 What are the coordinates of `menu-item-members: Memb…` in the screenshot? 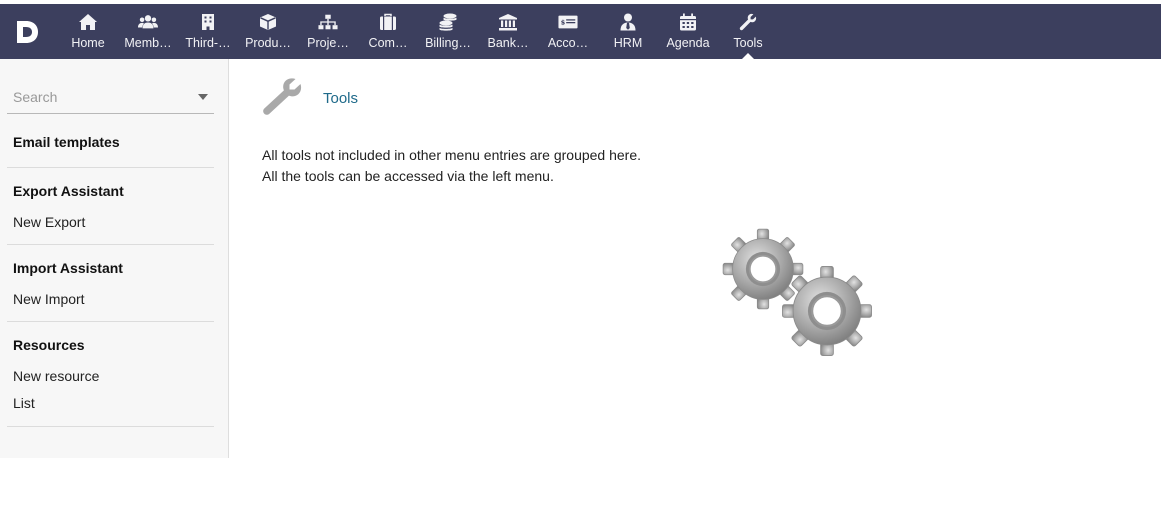 It's located at (148, 31).